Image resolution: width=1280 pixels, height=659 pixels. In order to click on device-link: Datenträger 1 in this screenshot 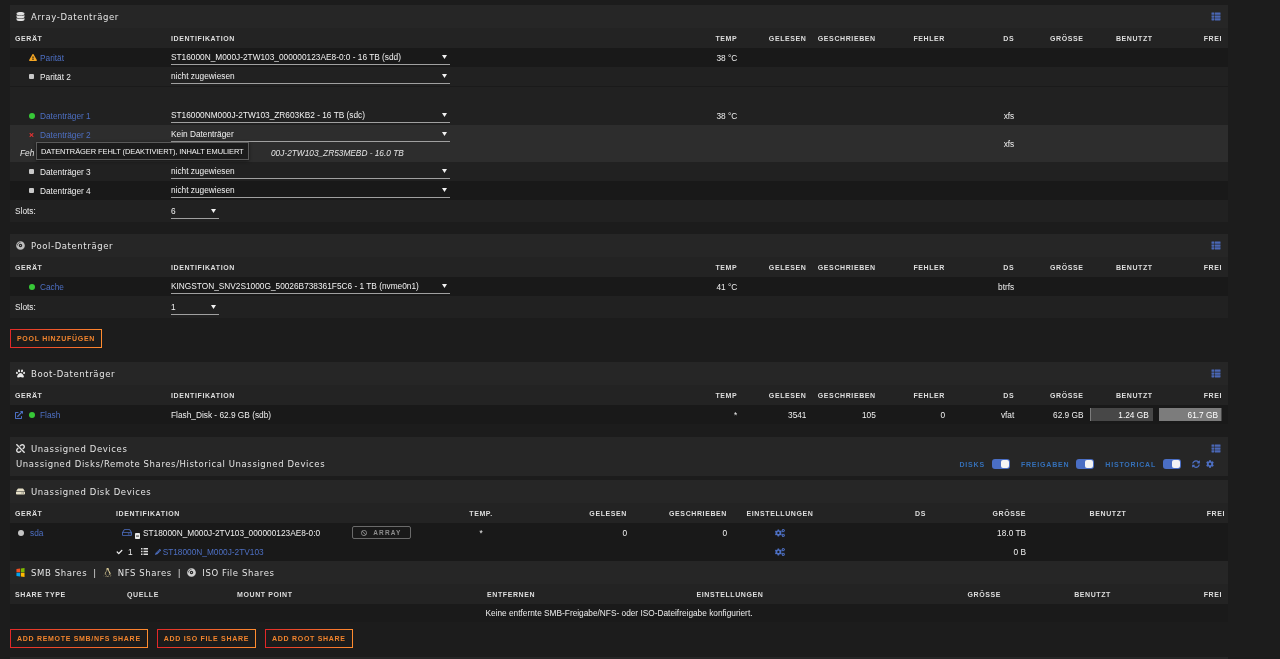, I will do `click(65, 115)`.